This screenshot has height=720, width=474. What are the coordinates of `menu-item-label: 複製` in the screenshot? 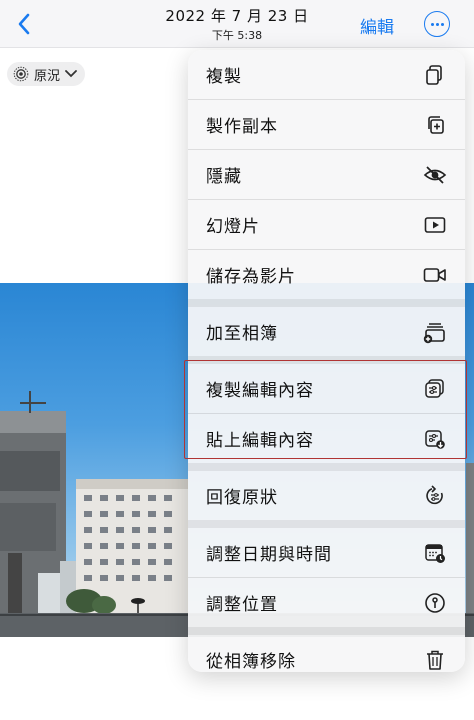 It's located at (224, 77).